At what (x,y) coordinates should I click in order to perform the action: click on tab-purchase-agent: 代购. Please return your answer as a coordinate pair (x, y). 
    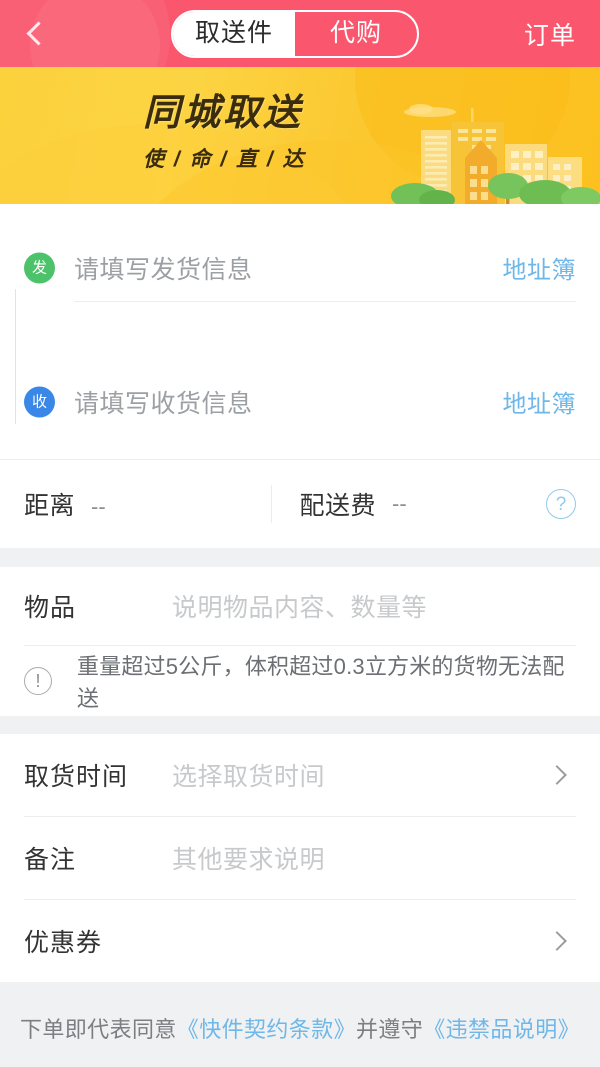
    Looking at the image, I should click on (356, 34).